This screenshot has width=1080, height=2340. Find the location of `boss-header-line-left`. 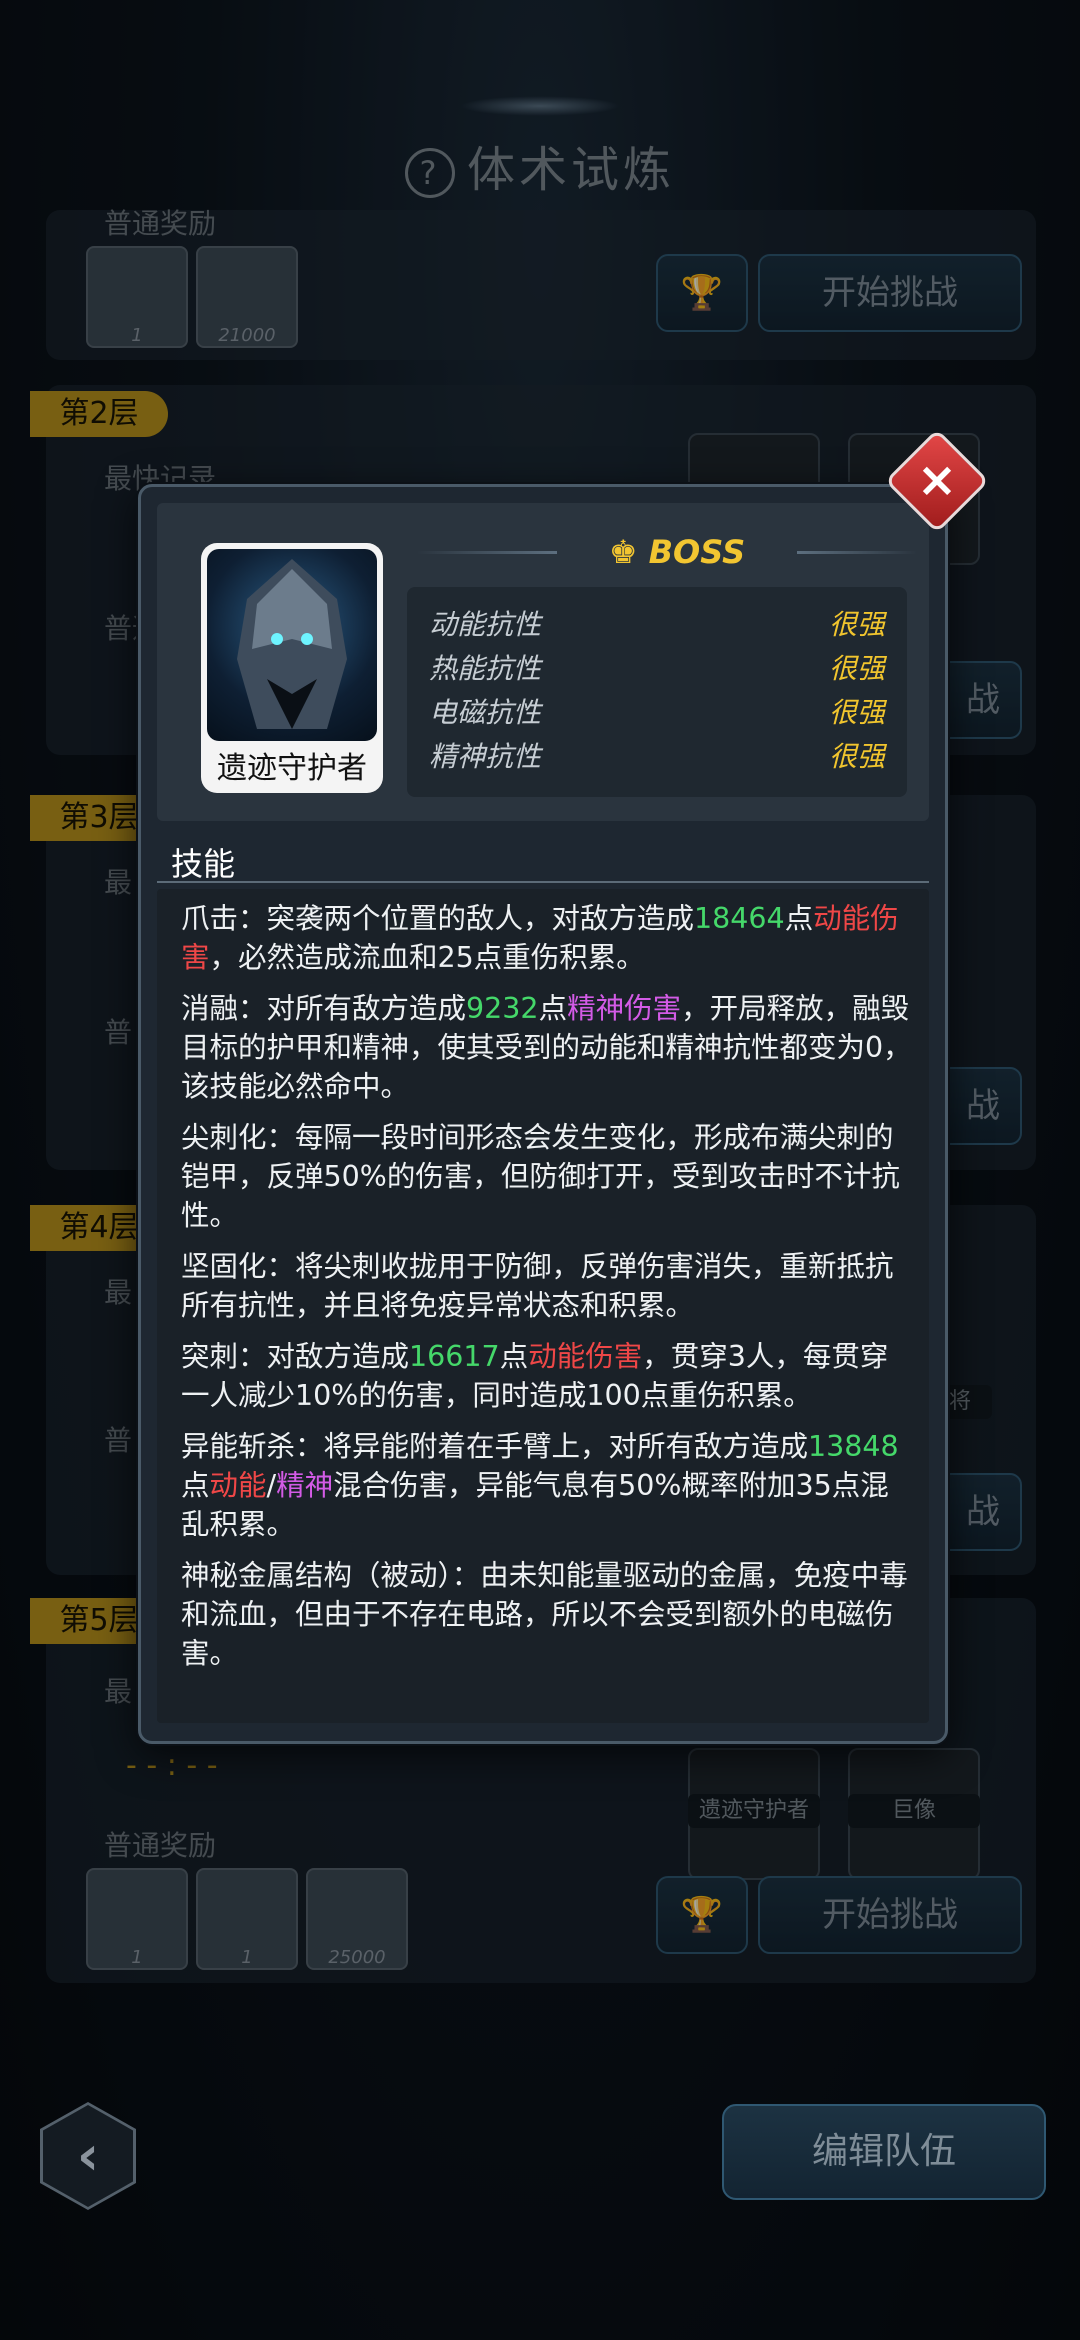

boss-header-line-left is located at coordinates (487, 552).